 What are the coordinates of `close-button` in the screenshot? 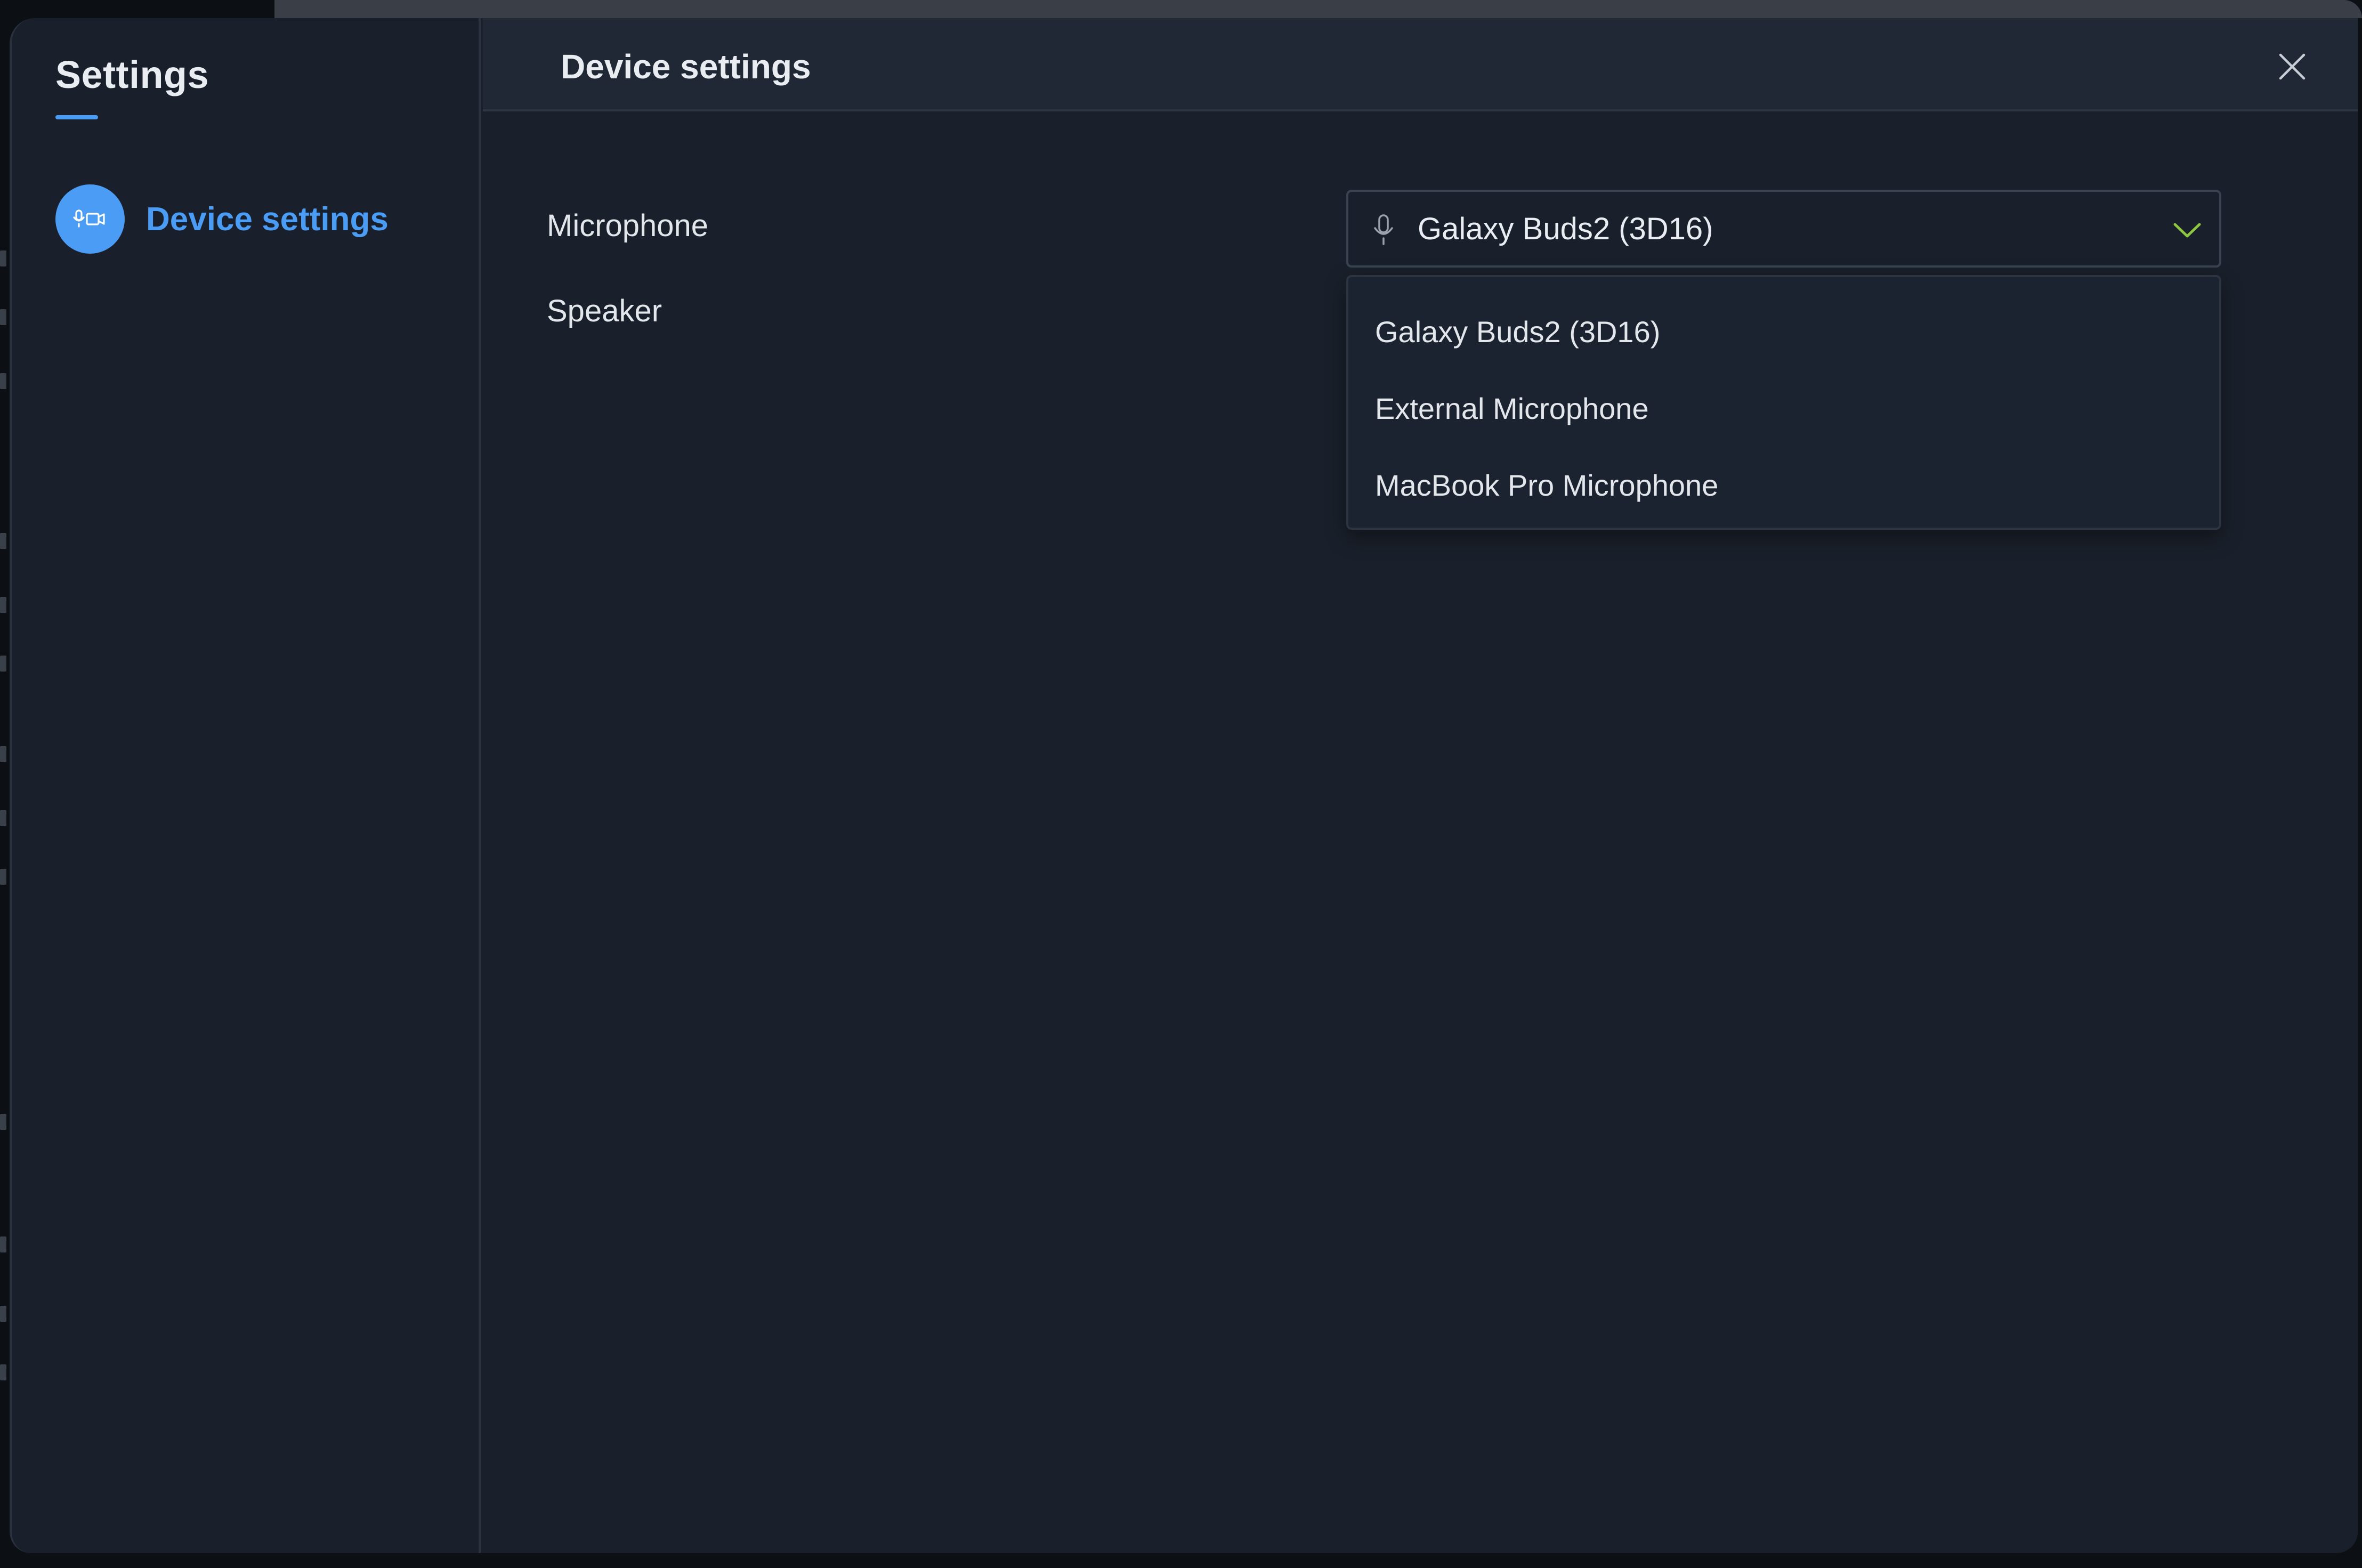 It's located at (2292, 67).